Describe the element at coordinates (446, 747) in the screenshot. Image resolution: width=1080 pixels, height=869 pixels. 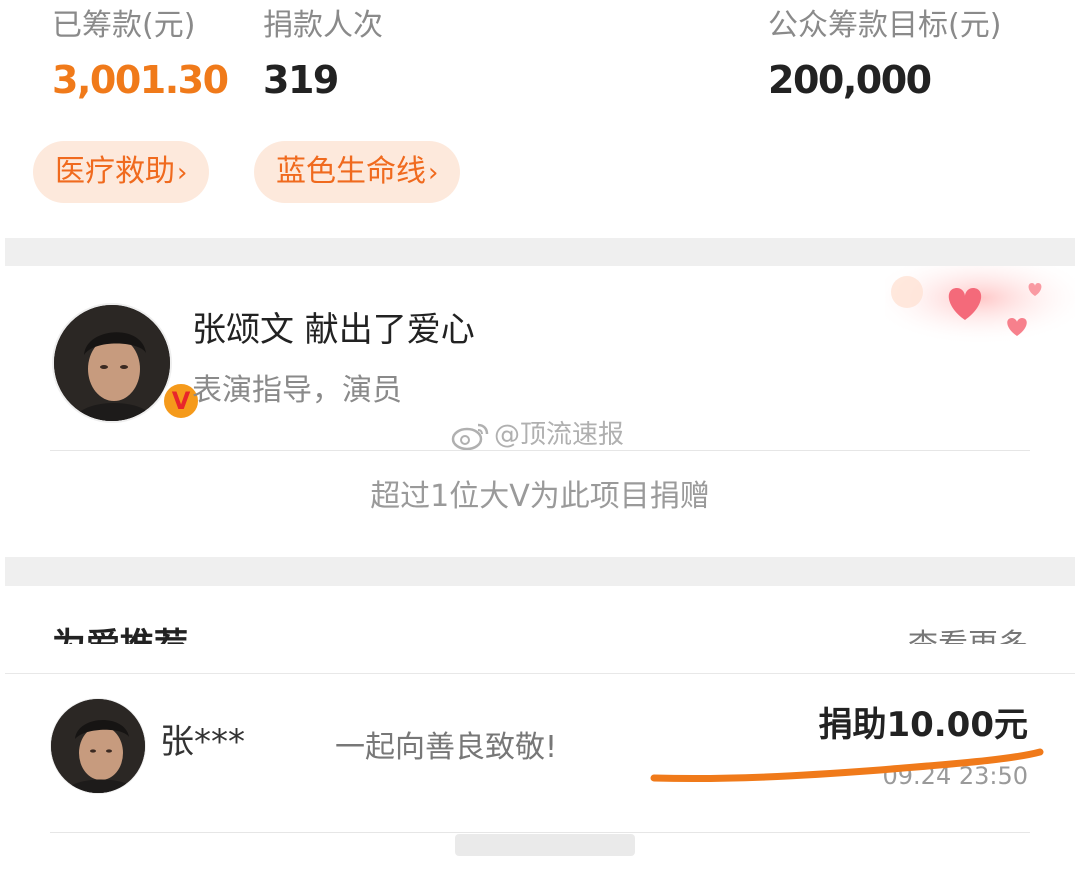
I see `donor-message: 一起向善良致敬!` at that location.